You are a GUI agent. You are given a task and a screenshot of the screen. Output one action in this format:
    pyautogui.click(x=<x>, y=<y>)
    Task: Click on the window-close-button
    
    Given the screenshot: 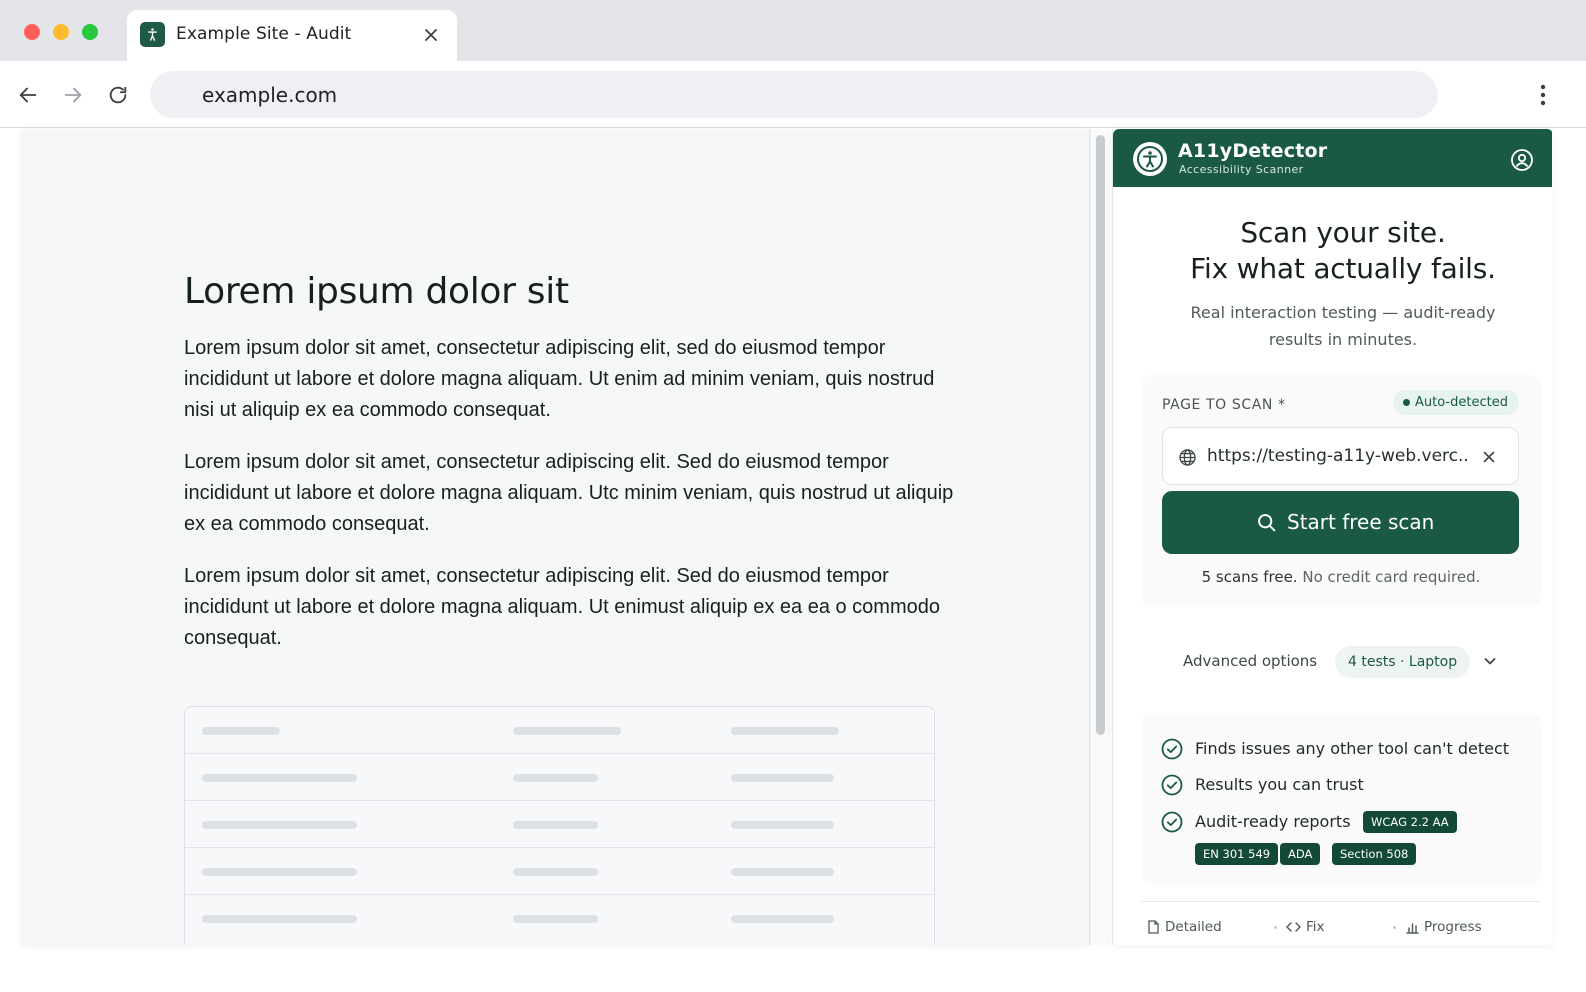 What is the action you would take?
    pyautogui.click(x=32, y=32)
    